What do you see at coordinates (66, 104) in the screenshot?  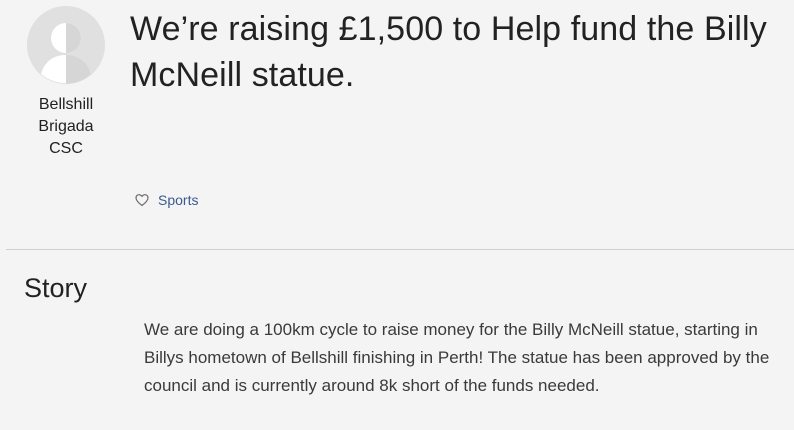 I see `organizer-name-line: Bellshill` at bounding box center [66, 104].